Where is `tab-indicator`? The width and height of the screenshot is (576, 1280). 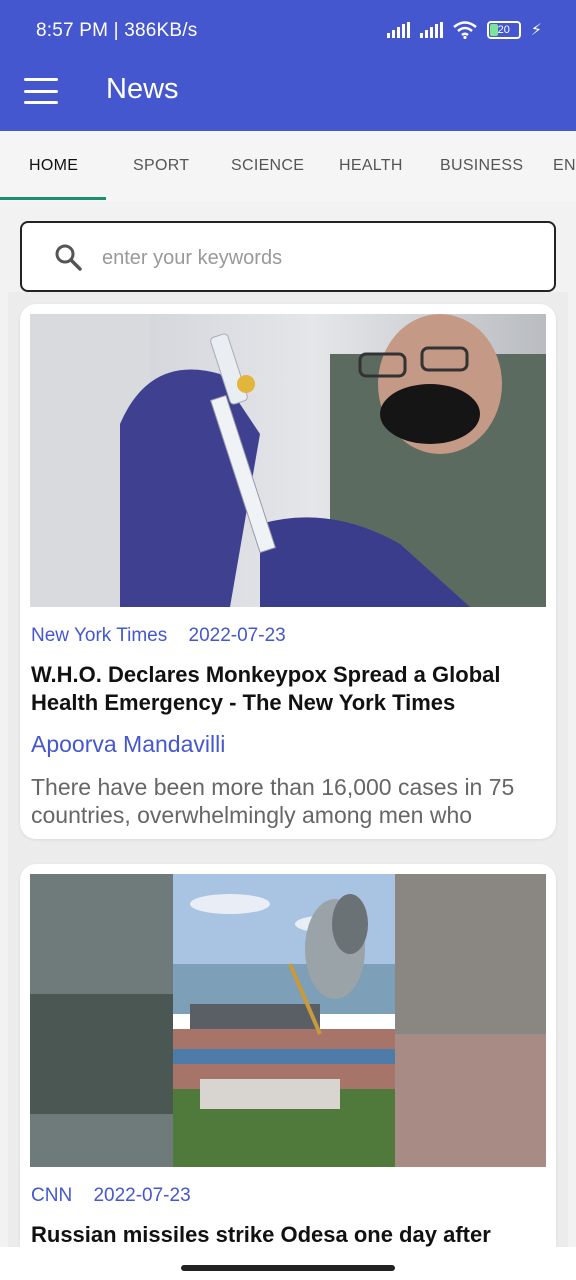
tab-indicator is located at coordinates (53, 198).